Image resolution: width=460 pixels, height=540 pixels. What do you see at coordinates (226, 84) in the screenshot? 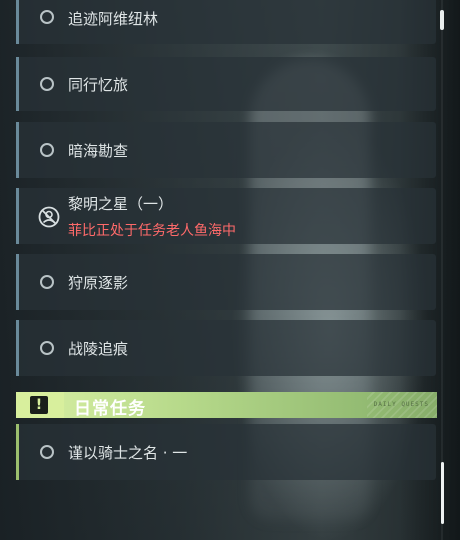
I see `quest-item: 同行忆旅` at bounding box center [226, 84].